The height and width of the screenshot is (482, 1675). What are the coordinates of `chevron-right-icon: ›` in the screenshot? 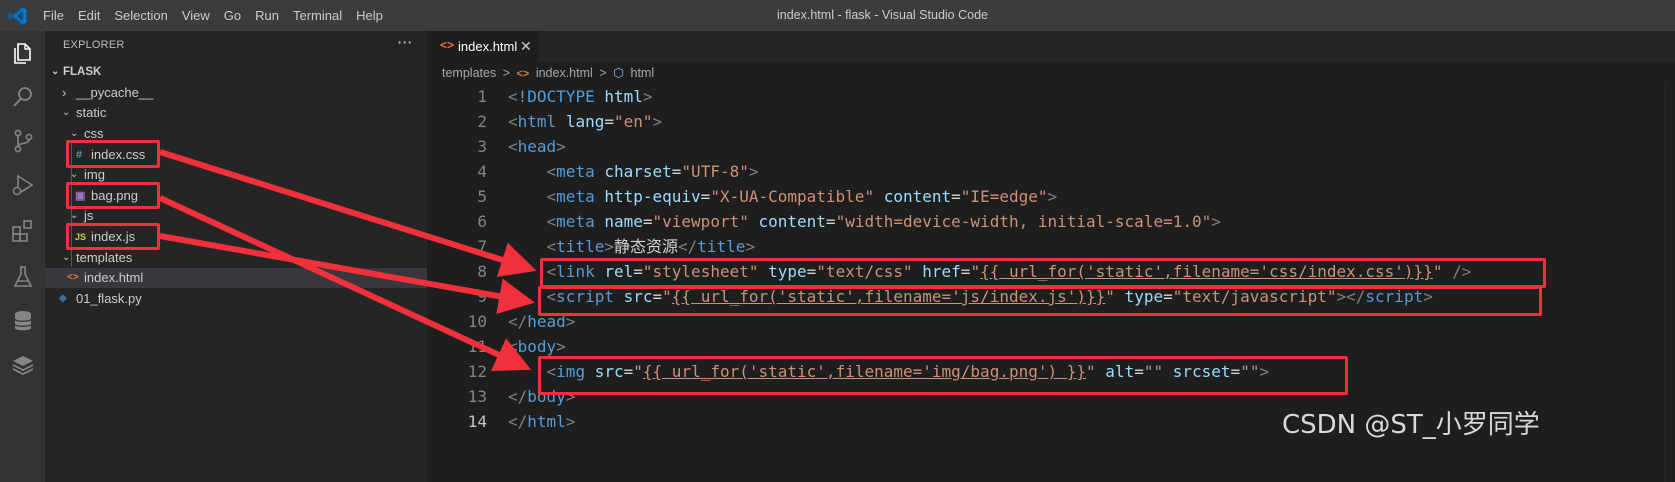 It's located at (64, 92).